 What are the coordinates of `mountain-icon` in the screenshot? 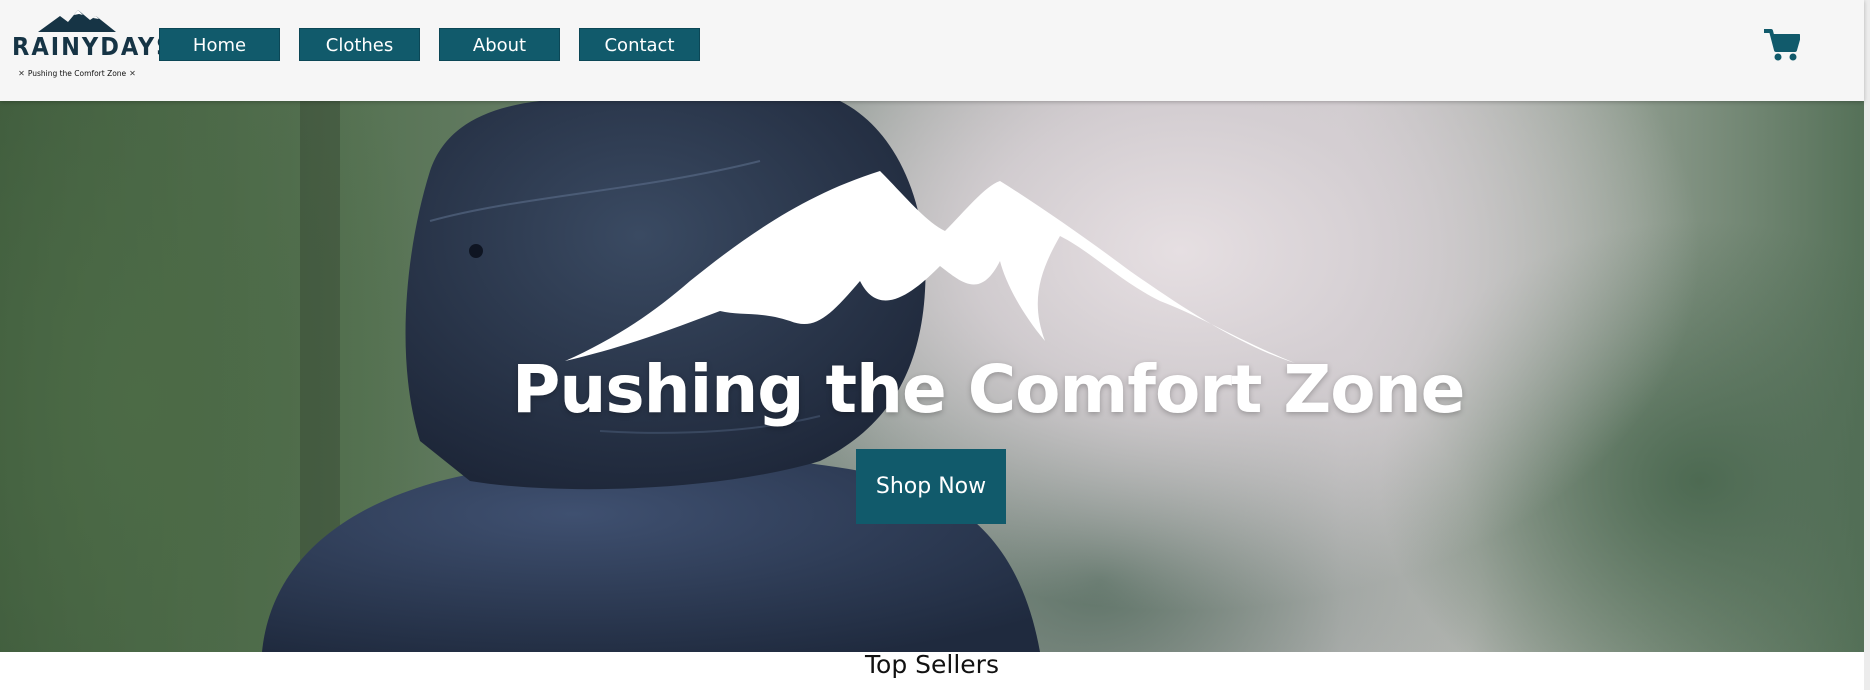 It's located at (77, 21).